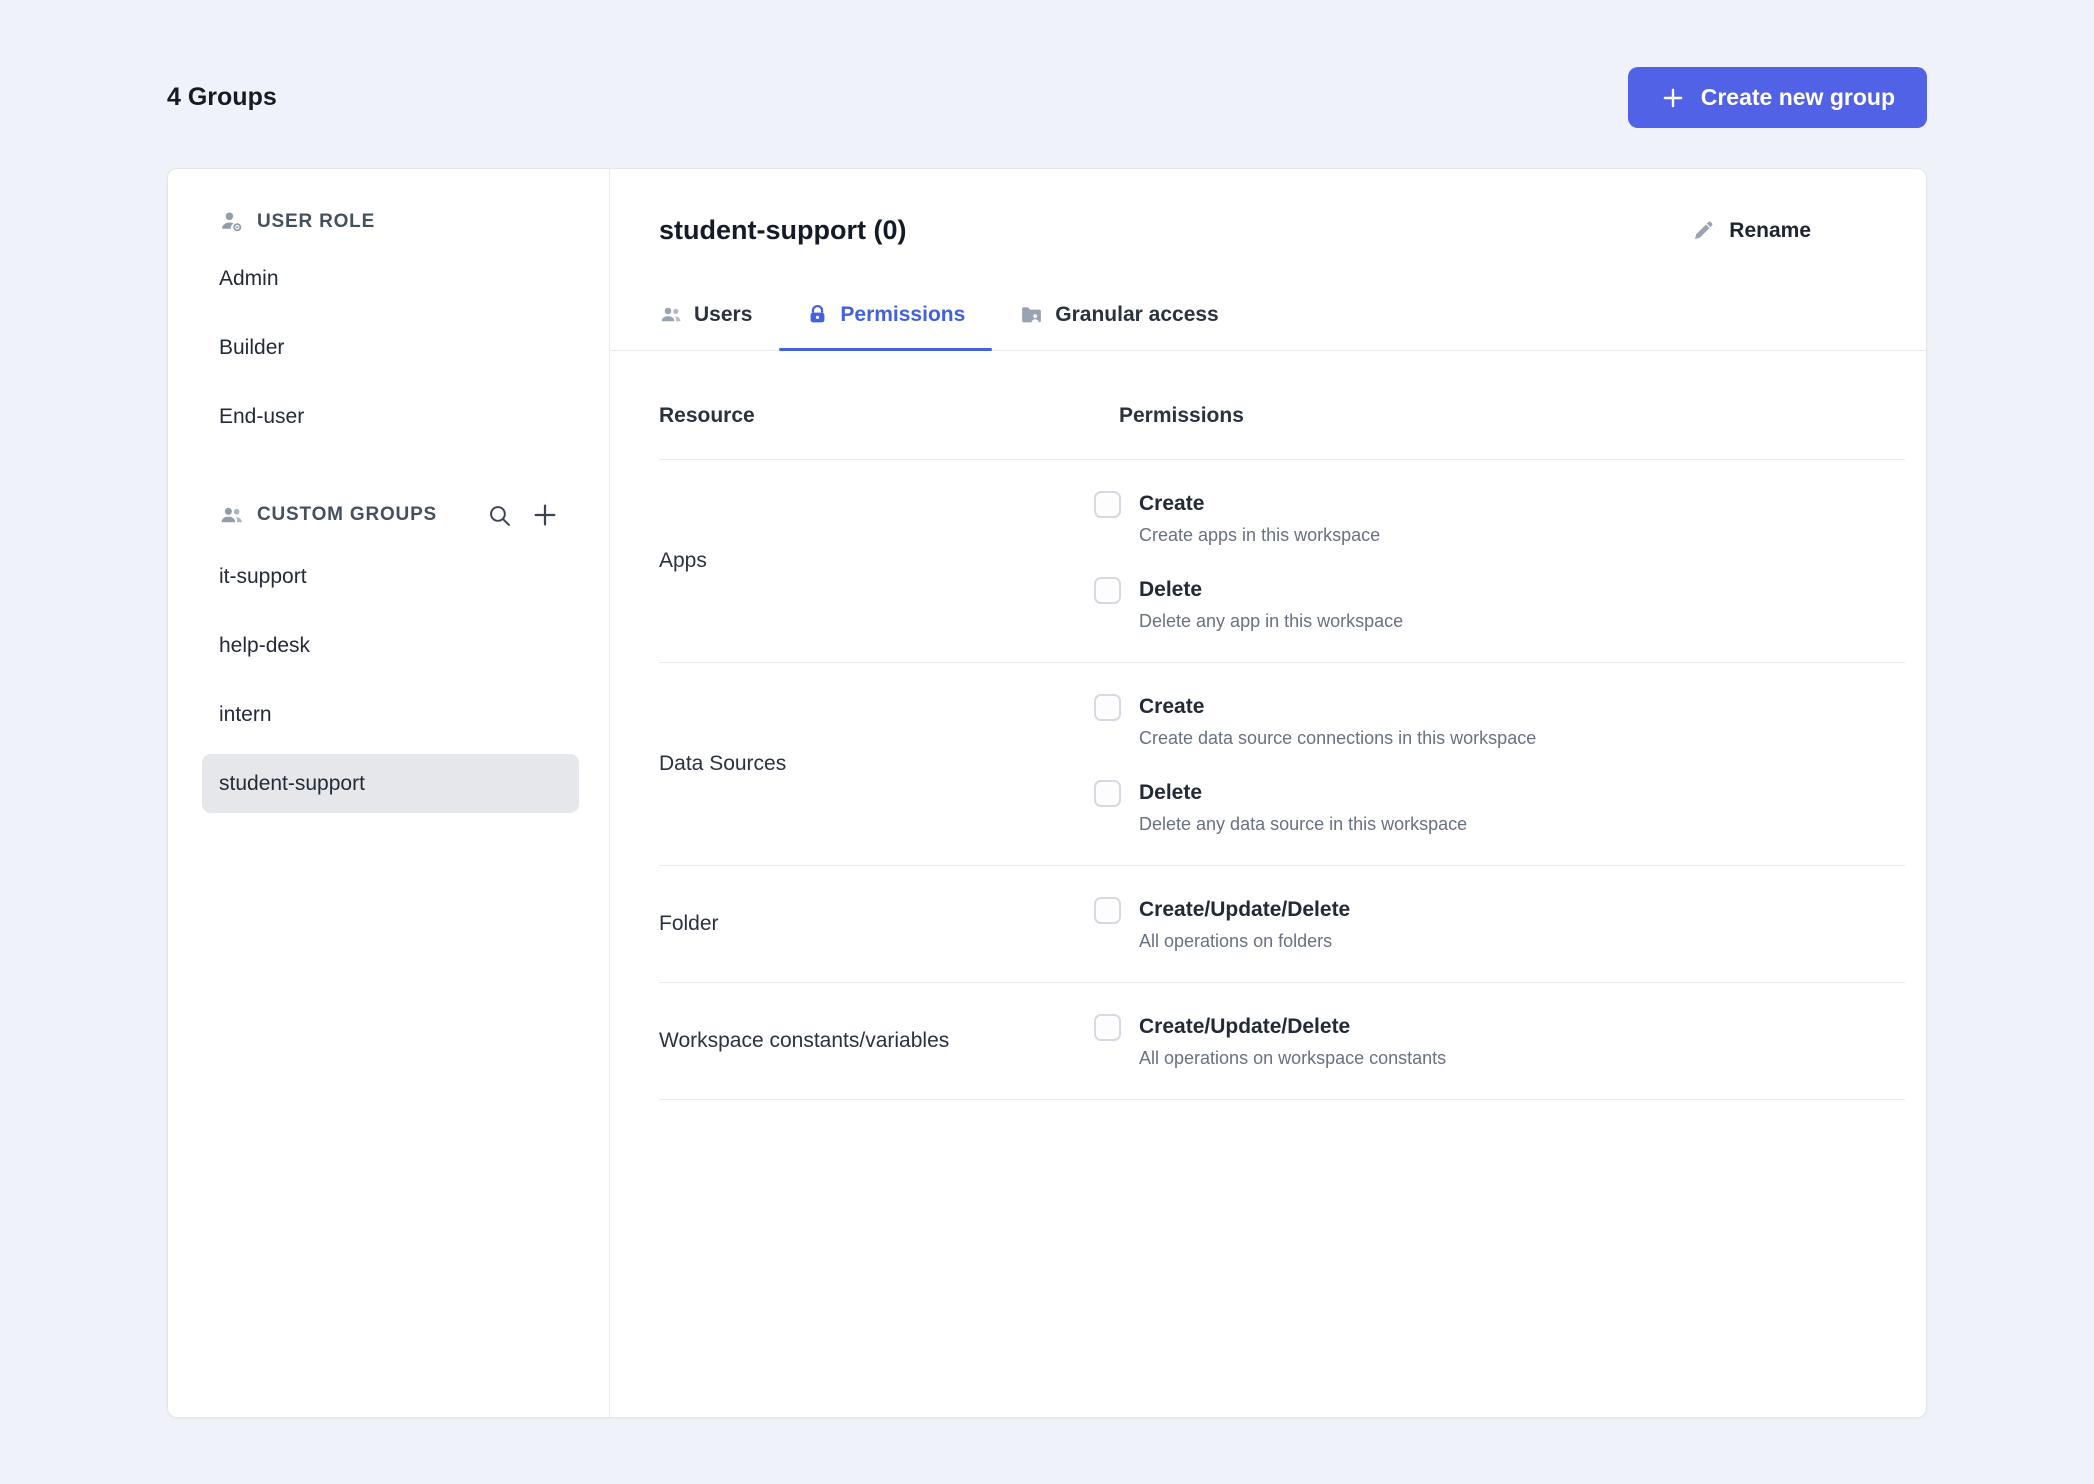 This screenshot has height=1484, width=2094. Describe the element at coordinates (1268, 326) in the screenshot. I see `group-tabs: Users Permissions Granular access` at that location.